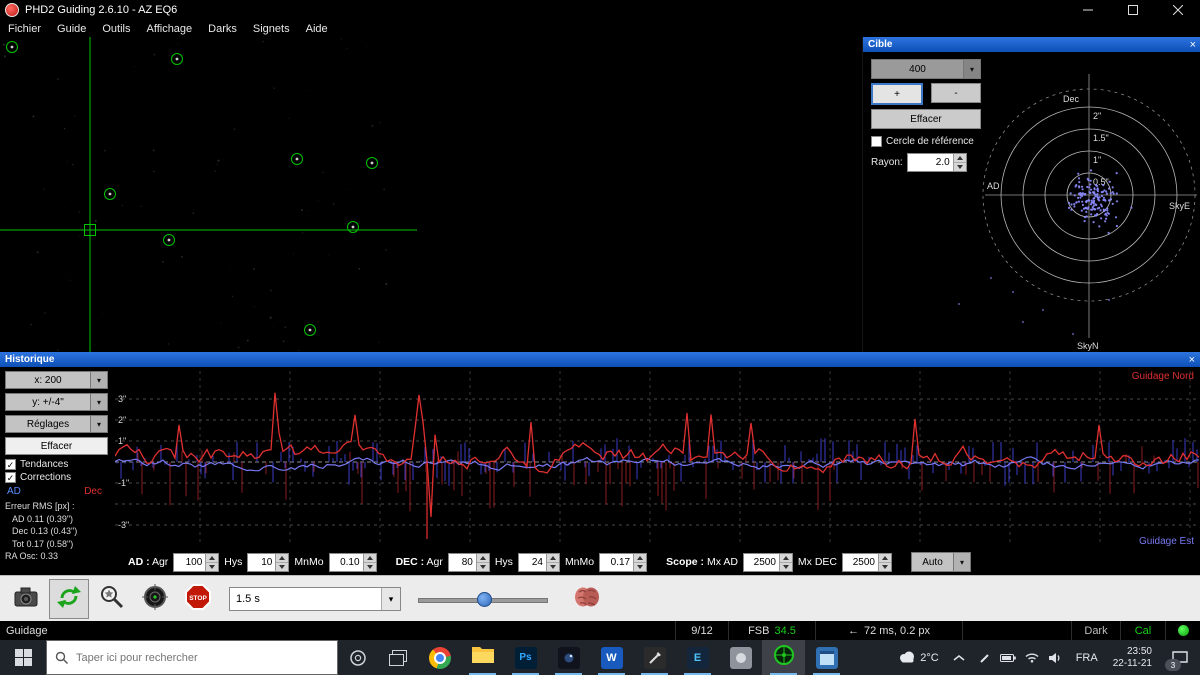 The image size is (1200, 675). I want to click on task-view-icon, so click(398, 657).